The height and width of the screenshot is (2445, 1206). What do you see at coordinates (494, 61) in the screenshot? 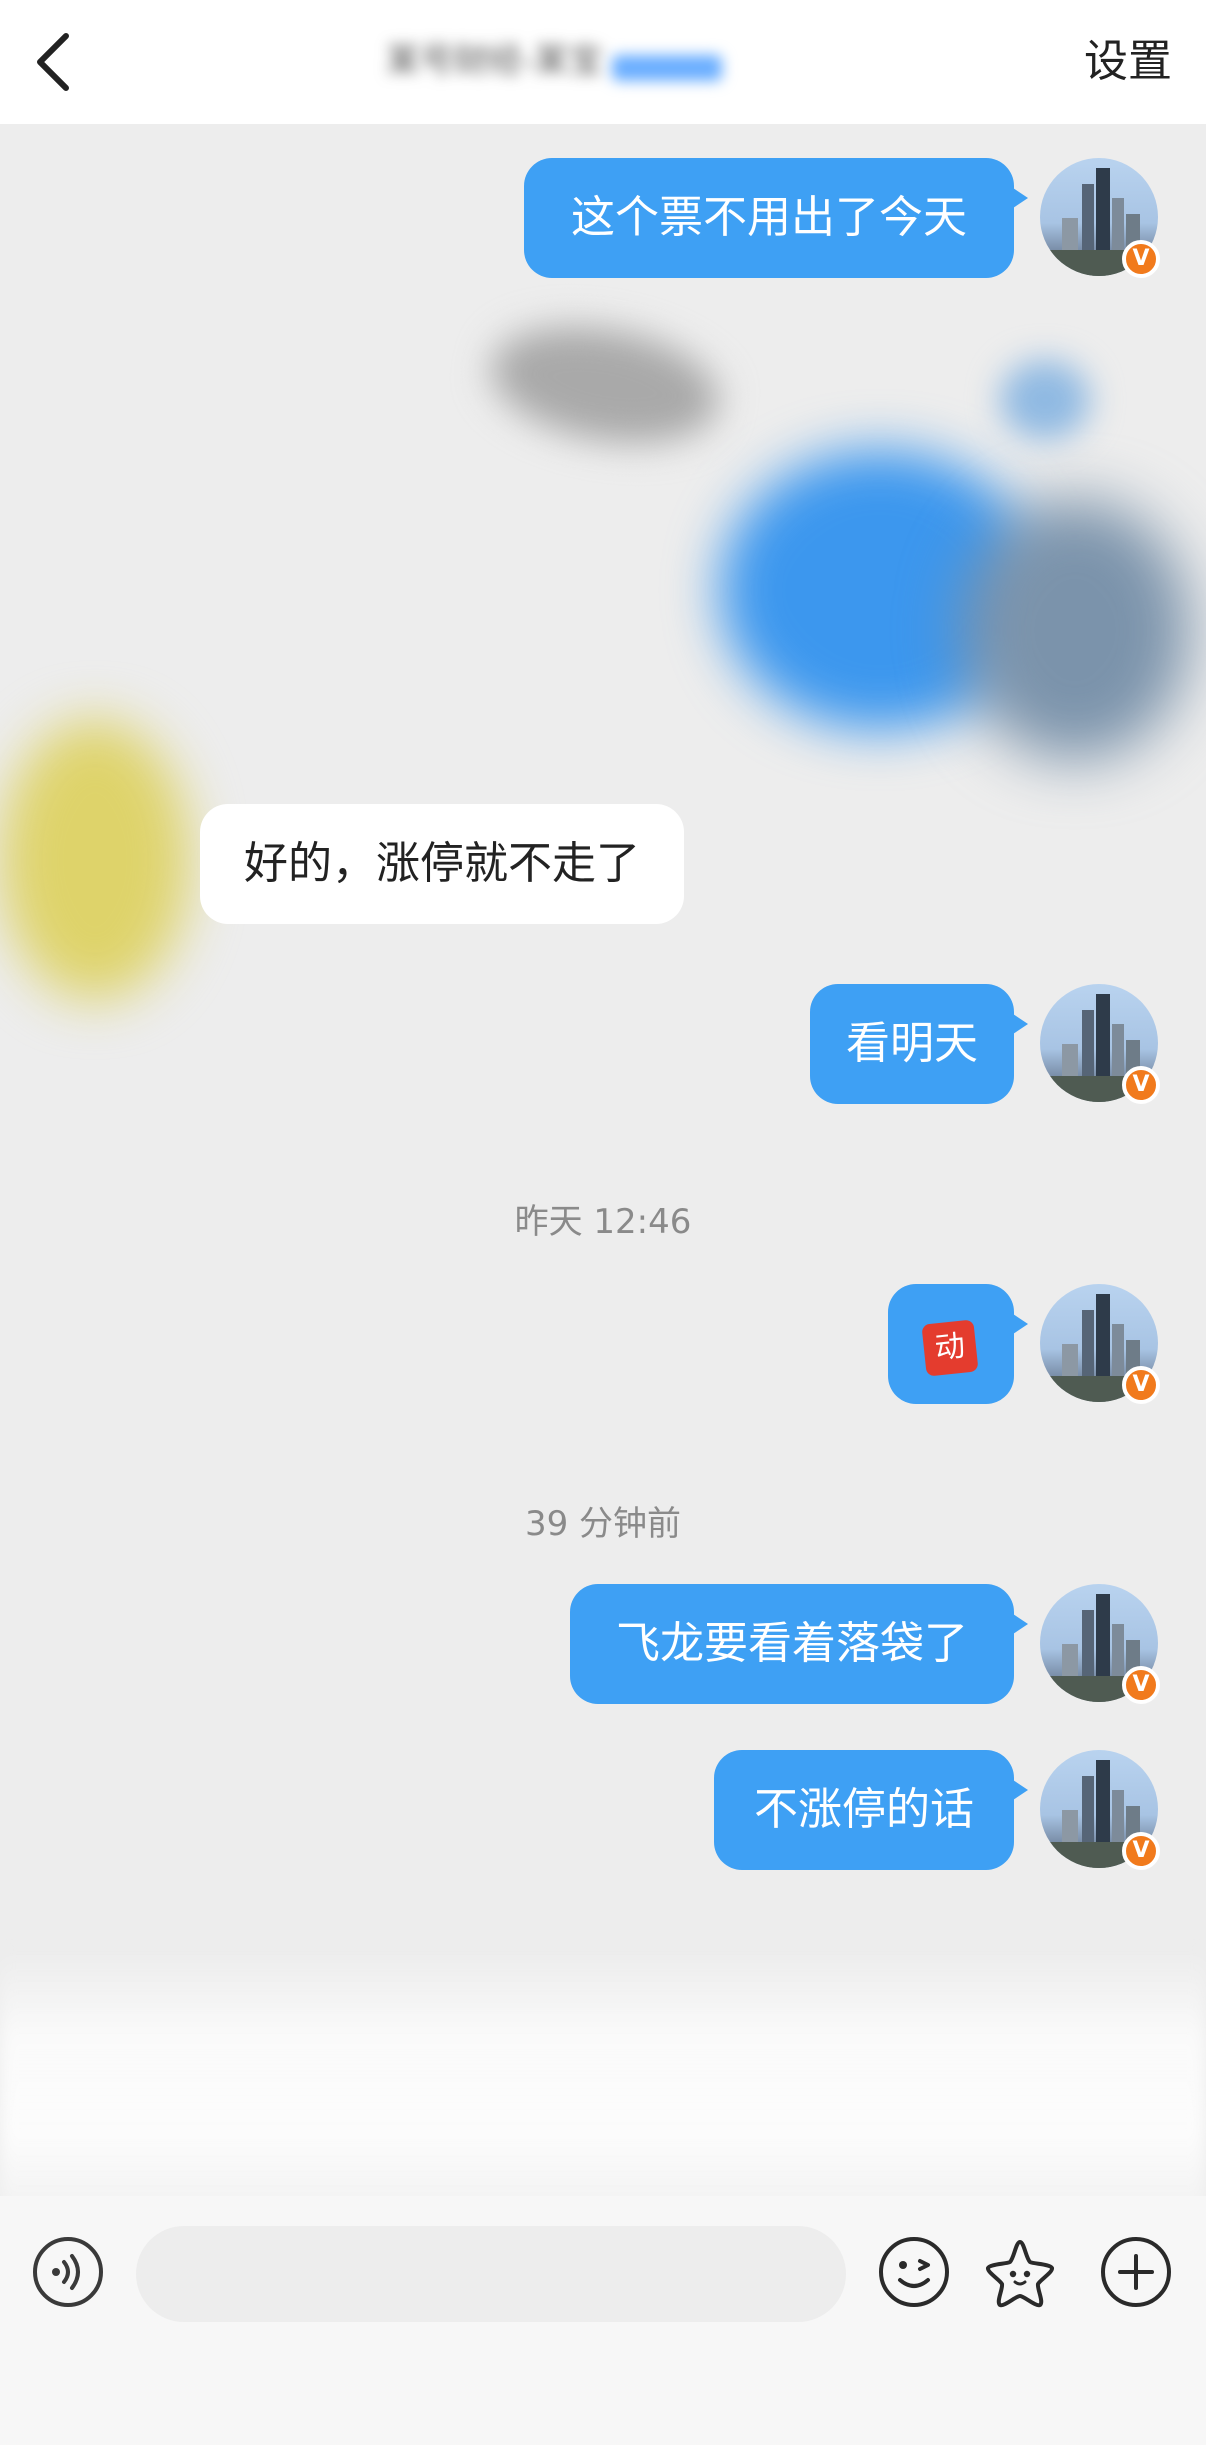
I see `page-title-text: 某号财经-某宝` at bounding box center [494, 61].